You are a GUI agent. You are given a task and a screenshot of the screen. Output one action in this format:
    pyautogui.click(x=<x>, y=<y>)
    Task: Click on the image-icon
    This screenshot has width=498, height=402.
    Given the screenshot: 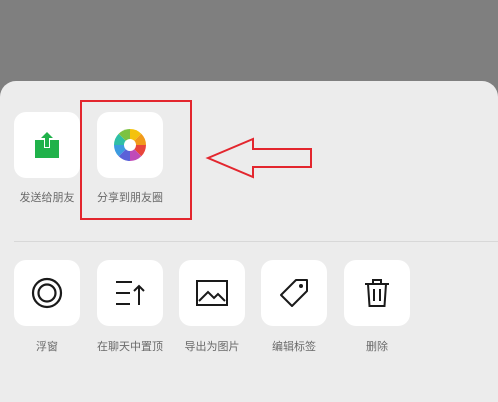 What is the action you would take?
    pyautogui.click(x=212, y=293)
    